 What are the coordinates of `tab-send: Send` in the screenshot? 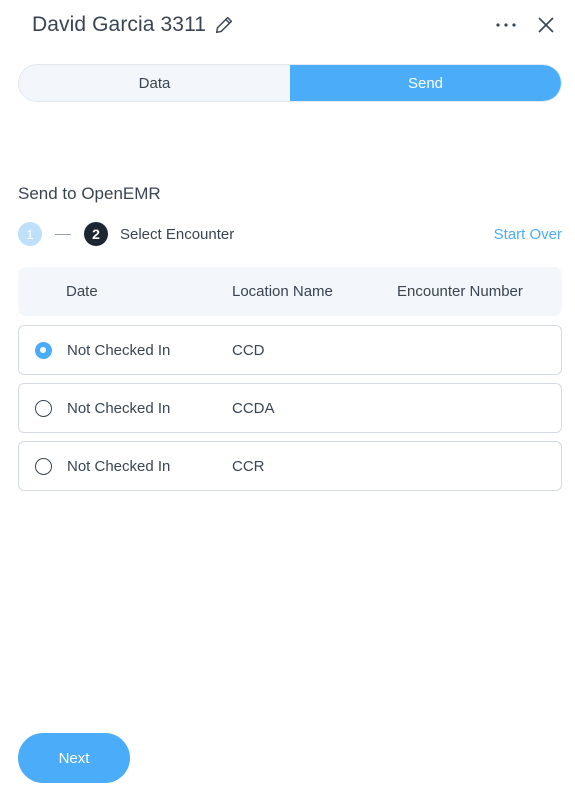 It's located at (425, 83).